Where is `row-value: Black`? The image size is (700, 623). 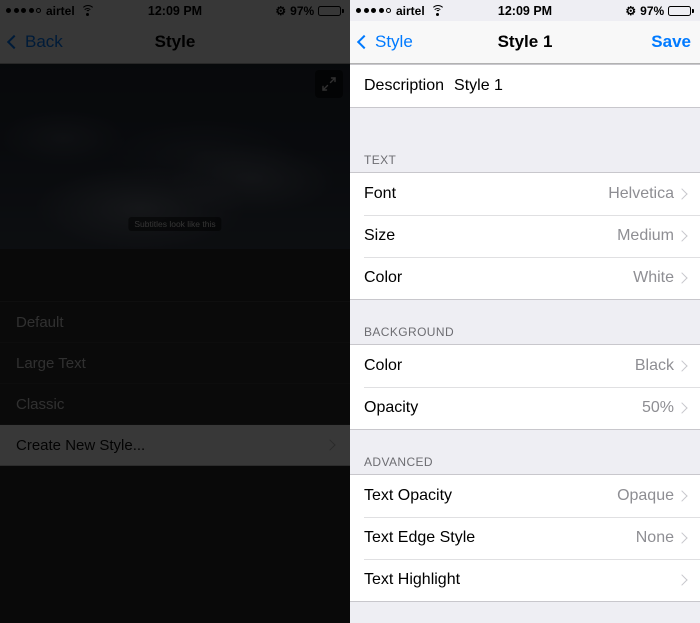
row-value: Black is located at coordinates (654, 365).